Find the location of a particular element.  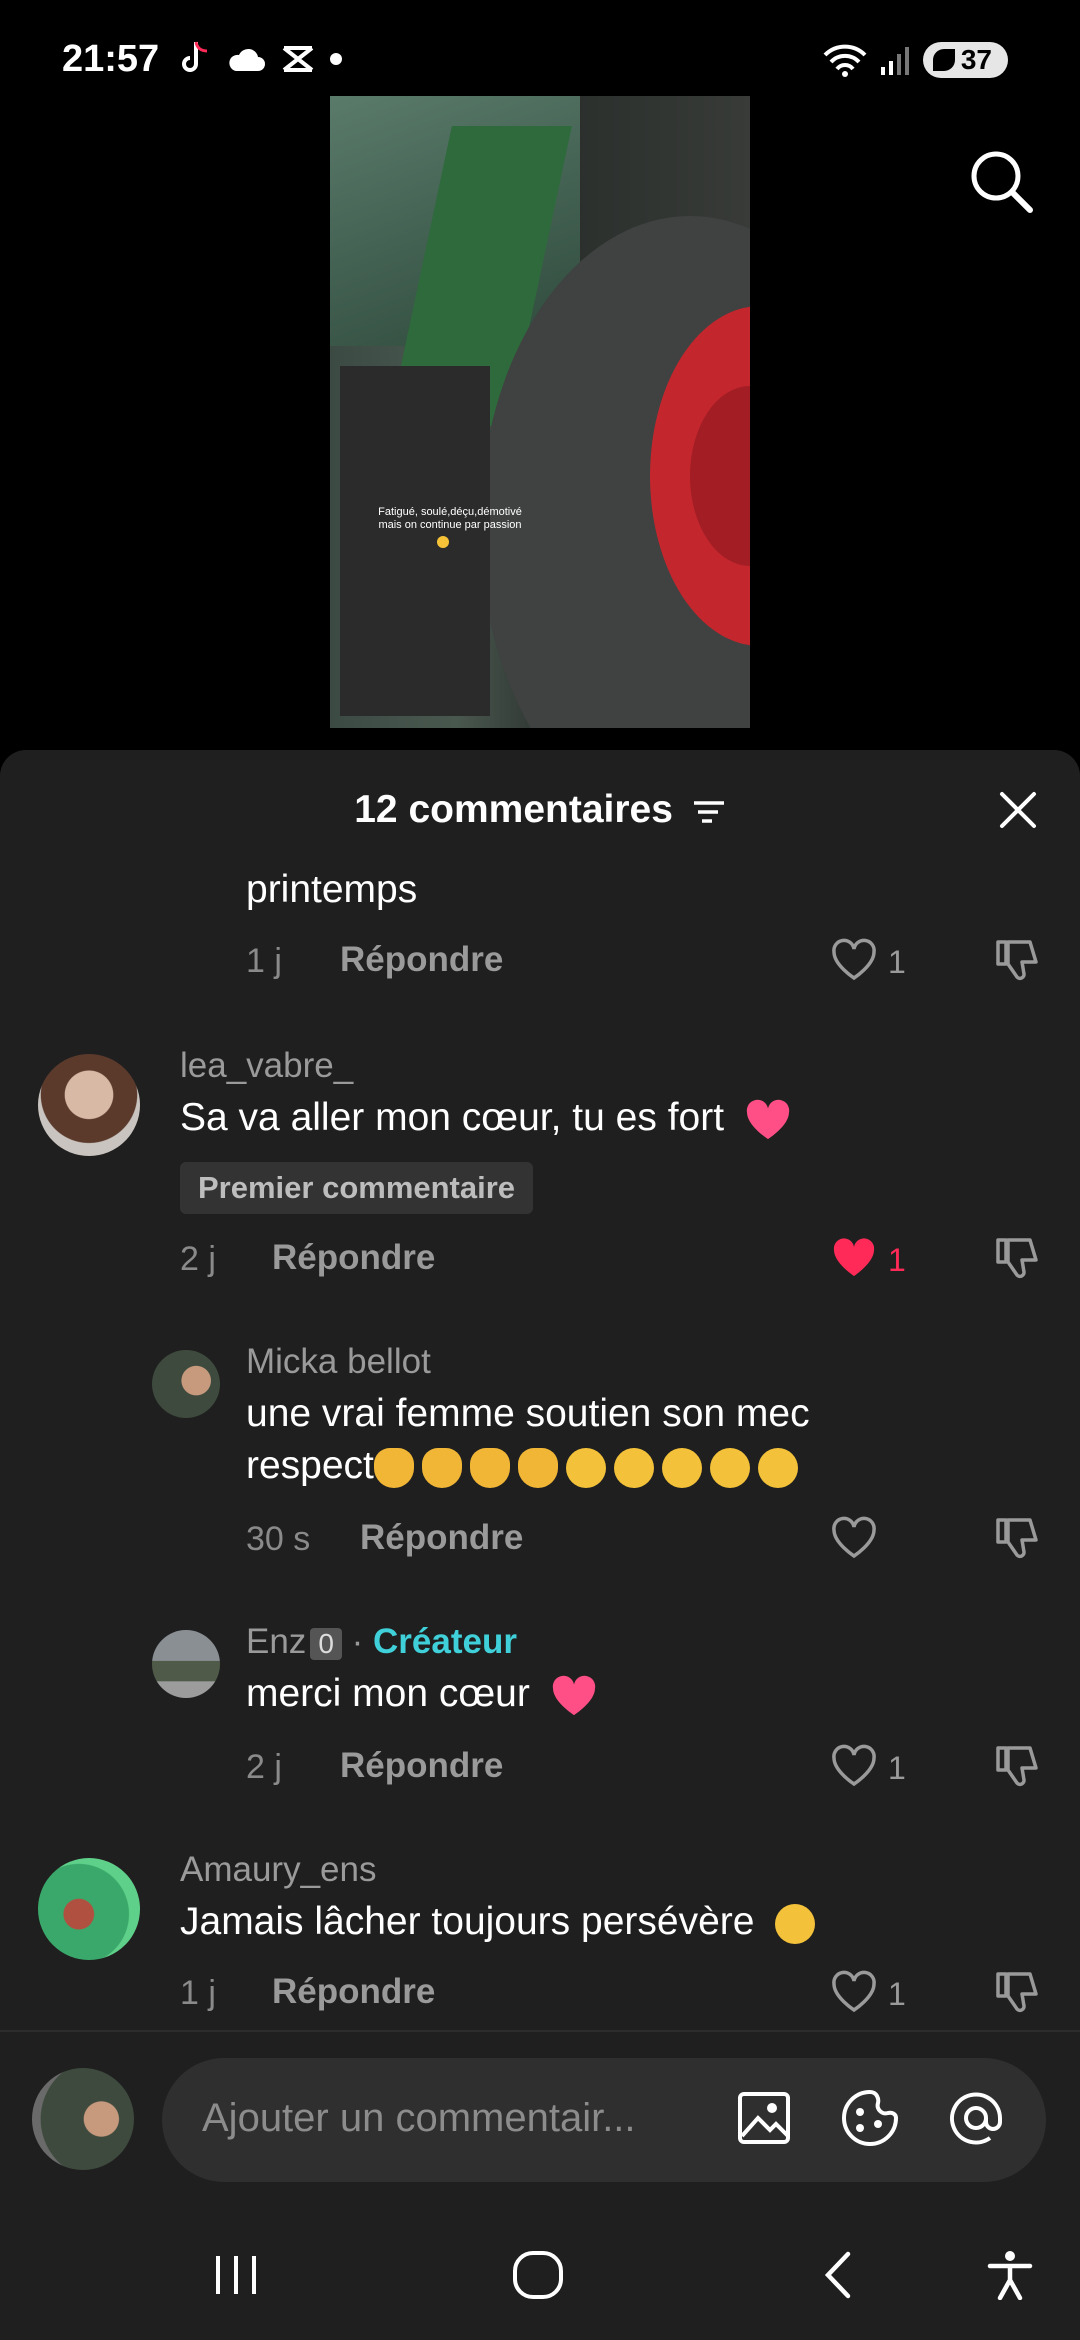

comment-username: Enz is located at coordinates (276, 1641).